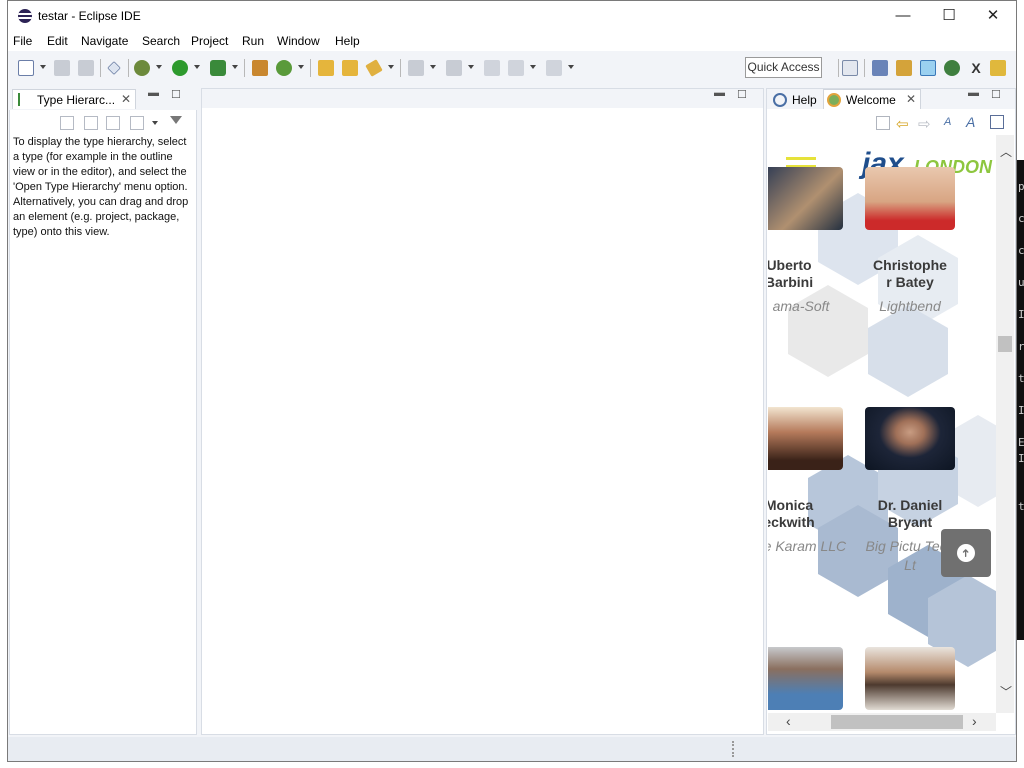 The image size is (1024, 768). I want to click on menu-project: Project, so click(209, 41).